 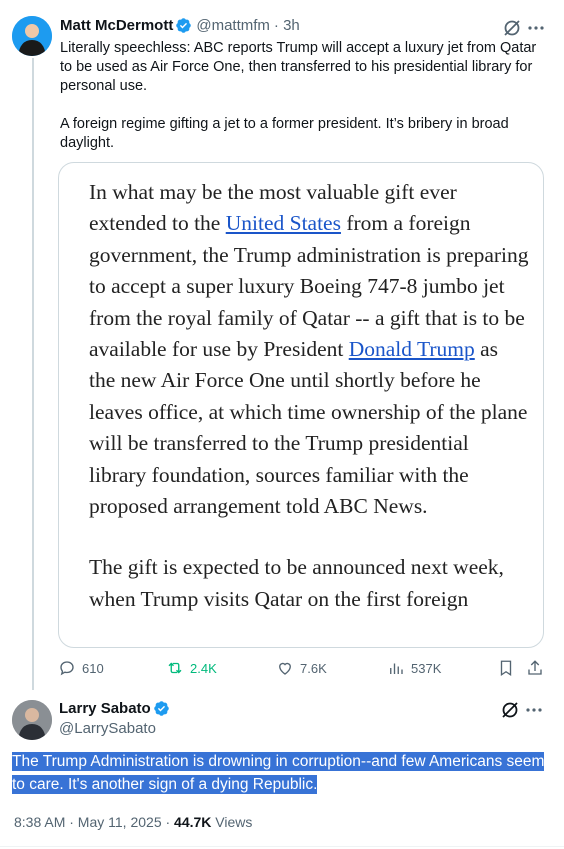 I want to click on bookmark-icon, so click(x=506, y=670).